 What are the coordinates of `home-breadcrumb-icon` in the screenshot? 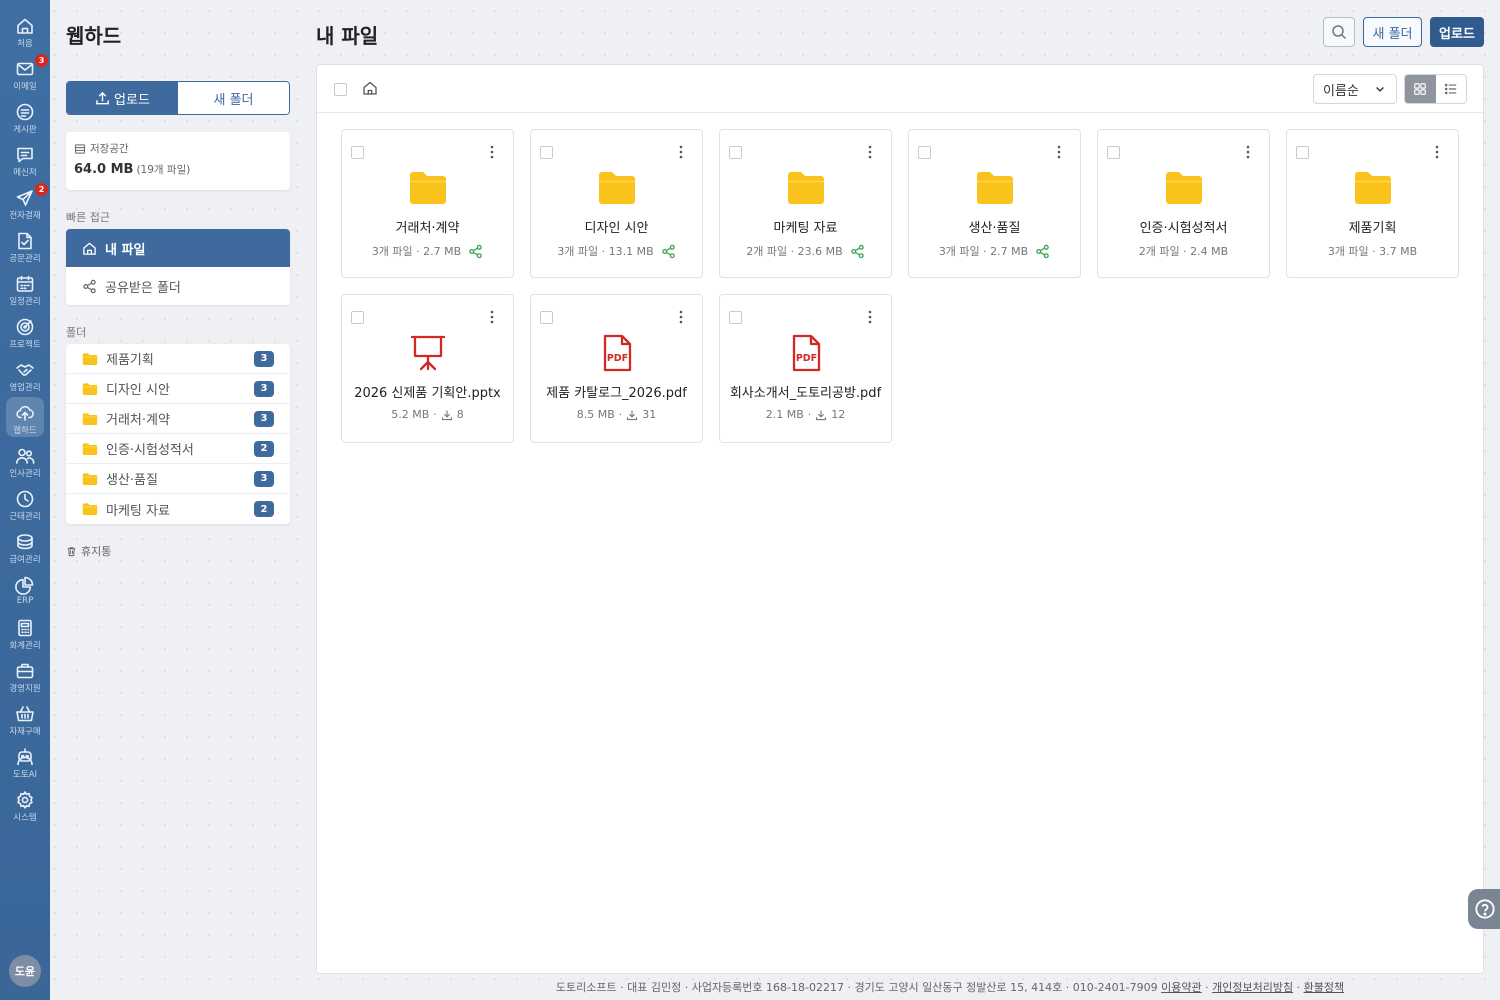 It's located at (370, 88).